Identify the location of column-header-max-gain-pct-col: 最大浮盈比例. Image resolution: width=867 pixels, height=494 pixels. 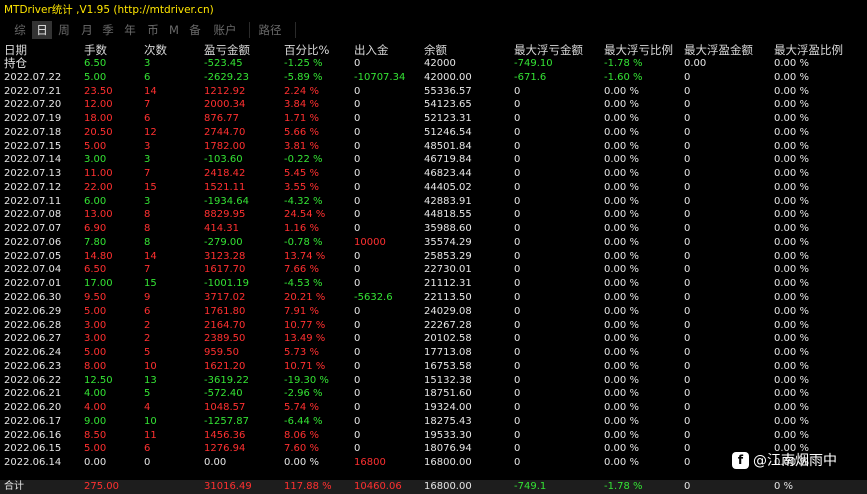
(808, 50).